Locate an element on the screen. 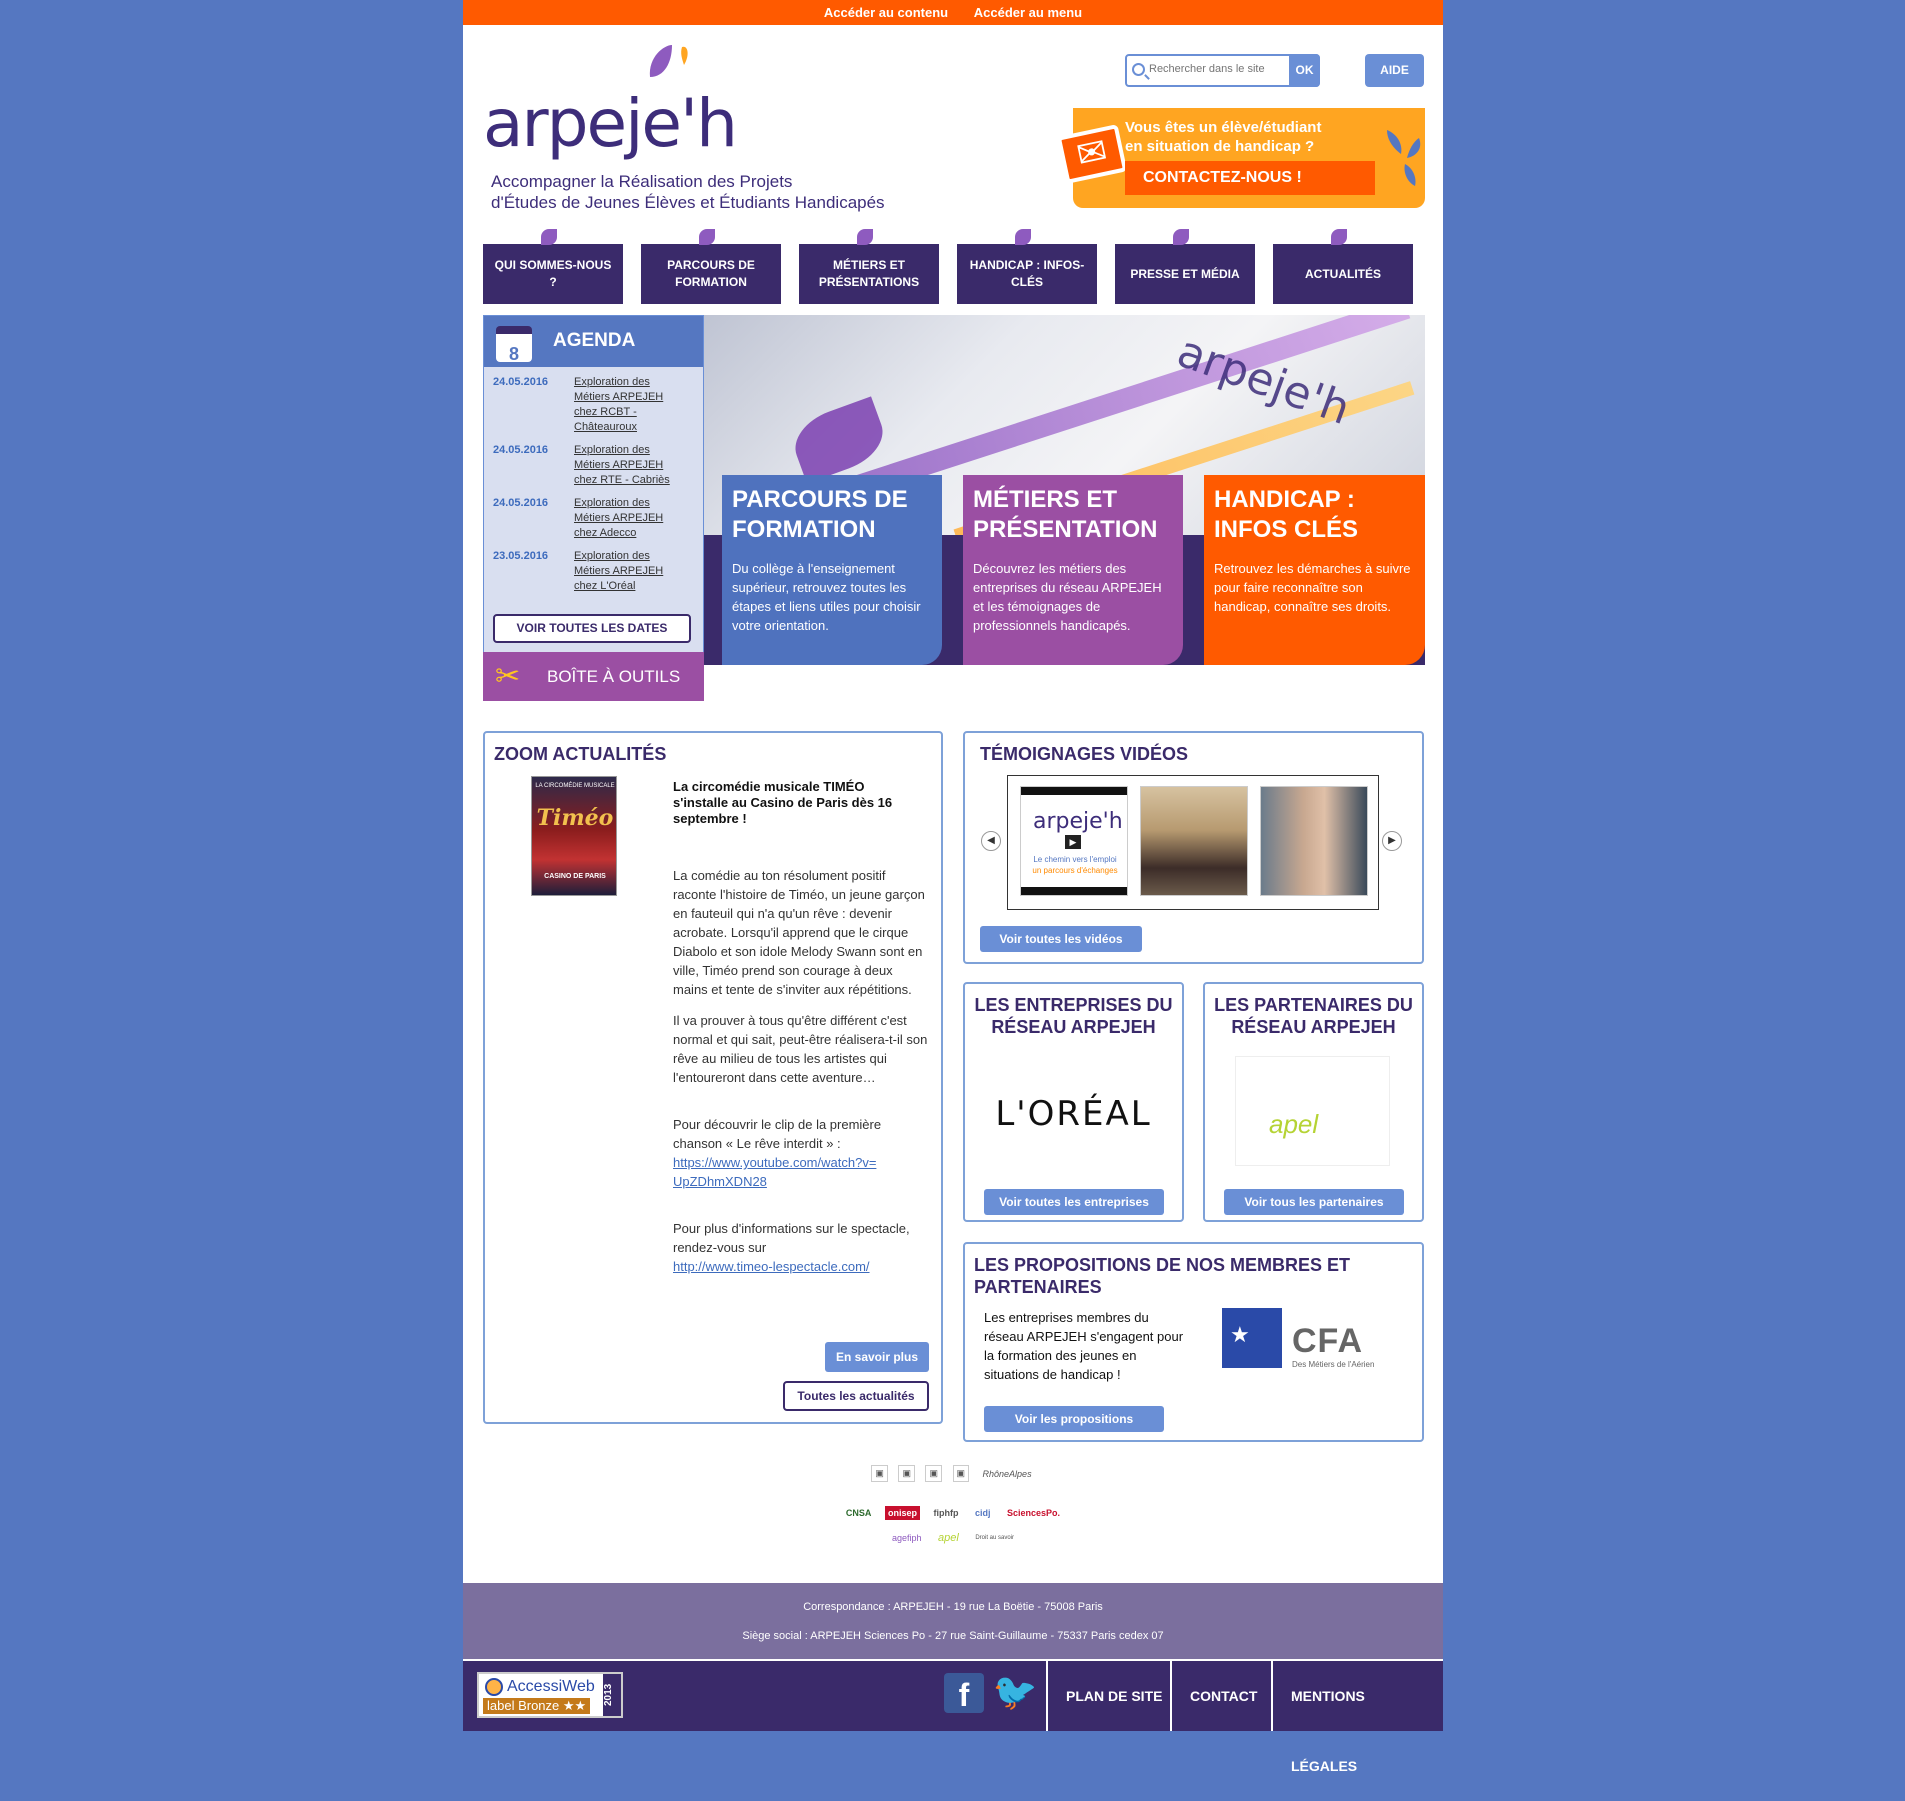 The image size is (1905, 1801). rhone-alpes-logo: RhôneAlpes is located at coordinates (1007, 1474).